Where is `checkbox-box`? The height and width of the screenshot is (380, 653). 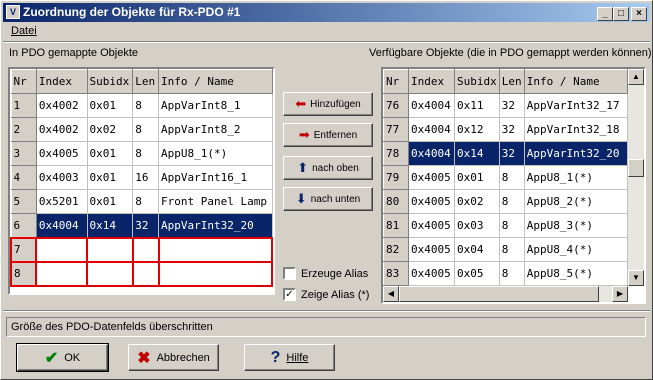 checkbox-box is located at coordinates (289, 273).